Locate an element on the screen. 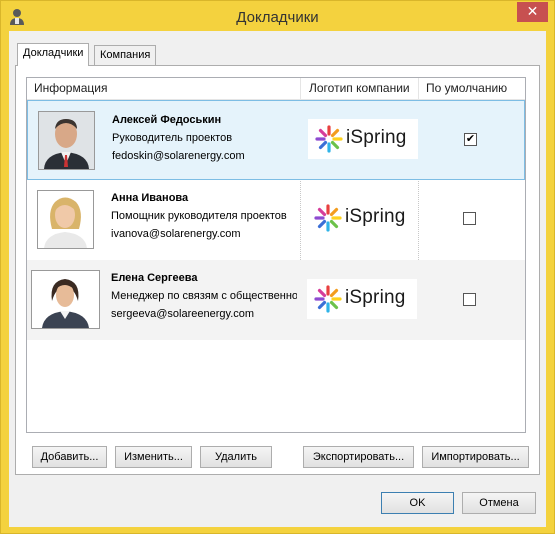  speaker-role: Менеджер по связям с общественностью is located at coordinates (204, 296).